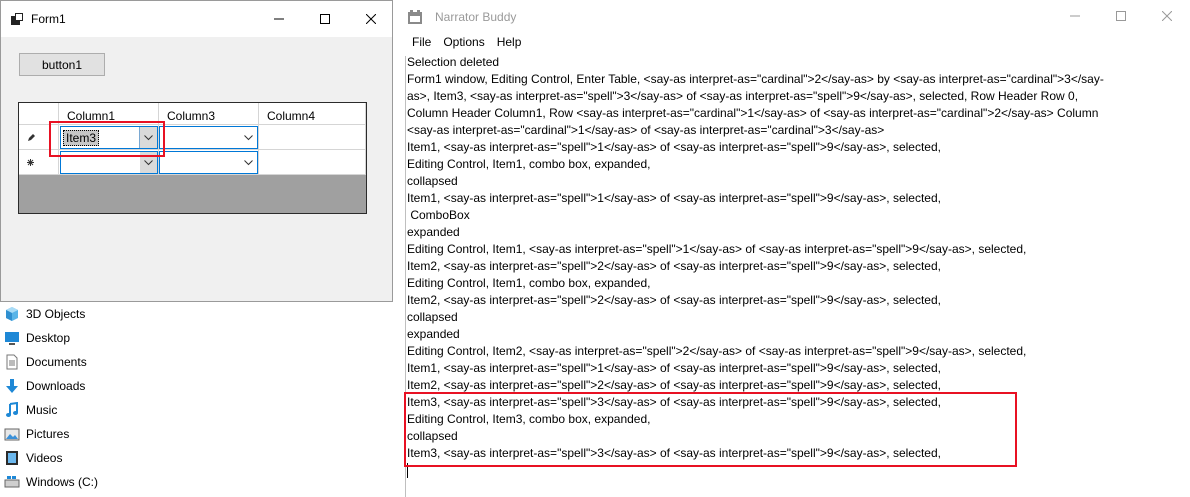  I want to click on nav-item-3d-objects: 3D Objects, so click(51, 314).